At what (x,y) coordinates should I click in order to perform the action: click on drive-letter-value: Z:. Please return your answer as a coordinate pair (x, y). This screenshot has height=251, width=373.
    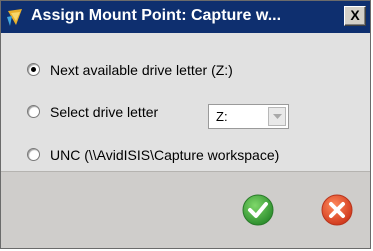
    Looking at the image, I should click on (222, 116).